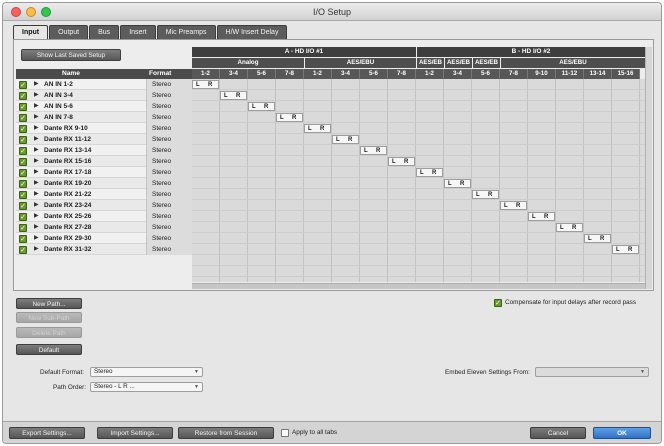 This screenshot has width=664, height=446. What do you see at coordinates (104, 216) in the screenshot?
I see `path-row: ✓ ▶ Dante RX 25-26 Stereo` at bounding box center [104, 216].